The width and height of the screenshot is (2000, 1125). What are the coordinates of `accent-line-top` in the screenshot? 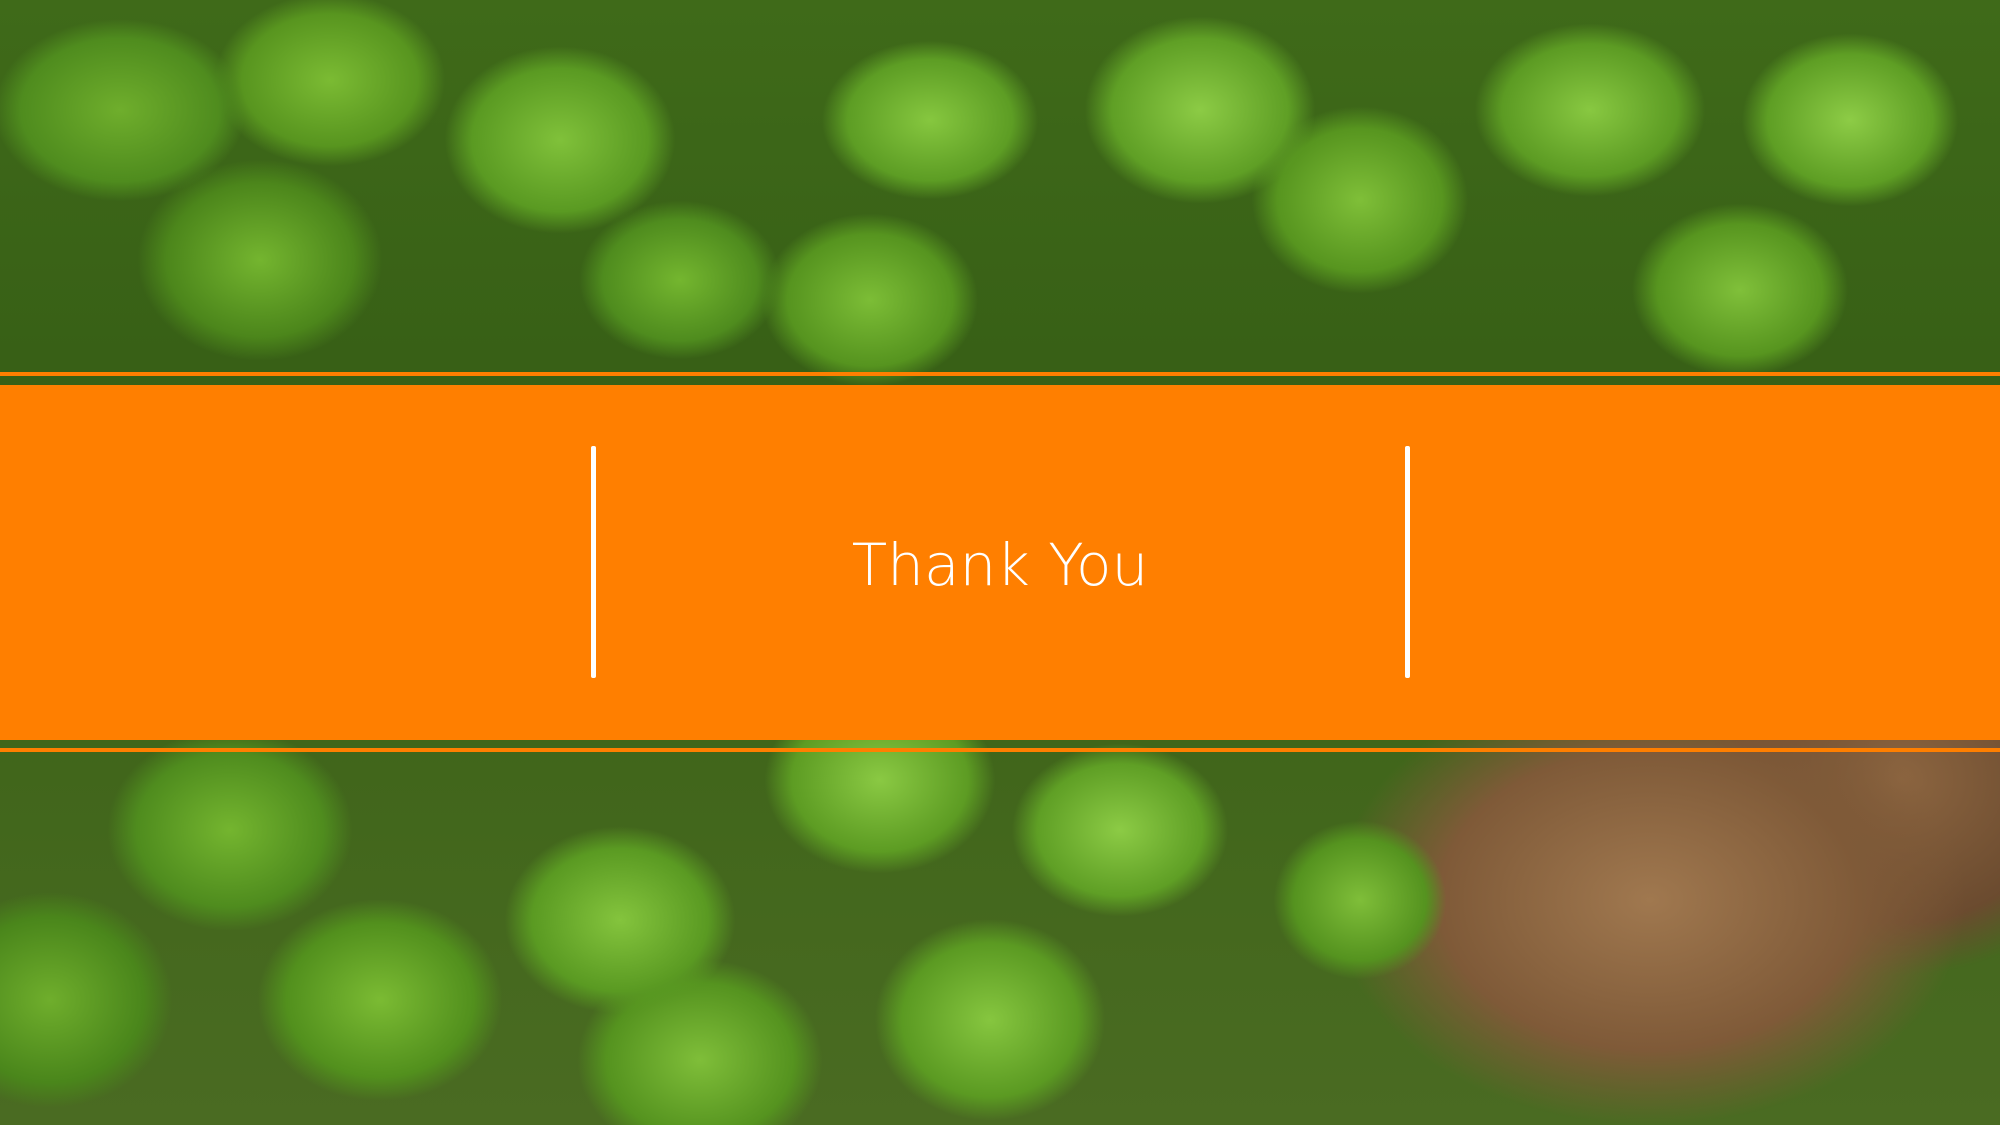 It's located at (1000, 374).